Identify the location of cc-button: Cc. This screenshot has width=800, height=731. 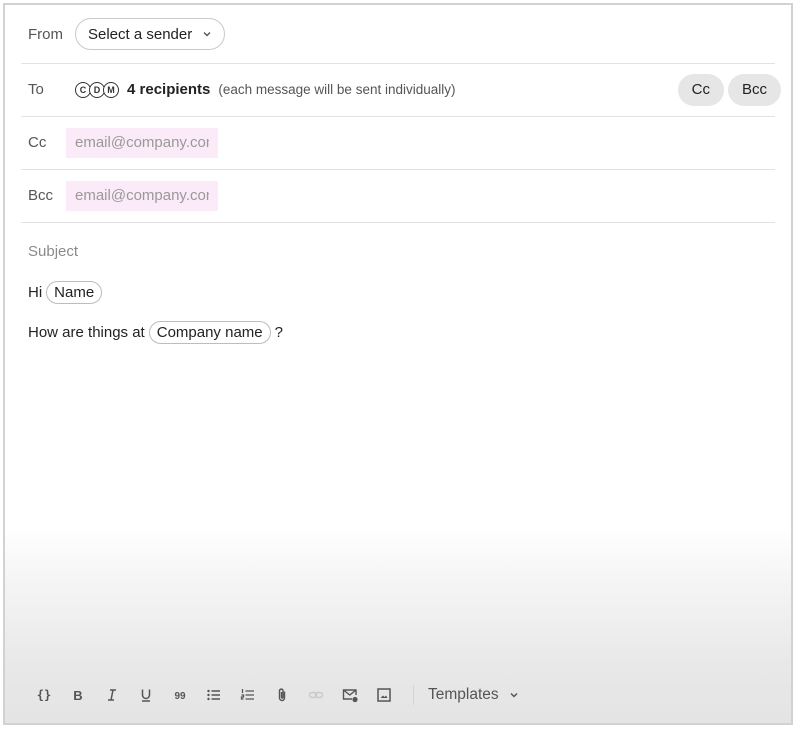
(700, 89).